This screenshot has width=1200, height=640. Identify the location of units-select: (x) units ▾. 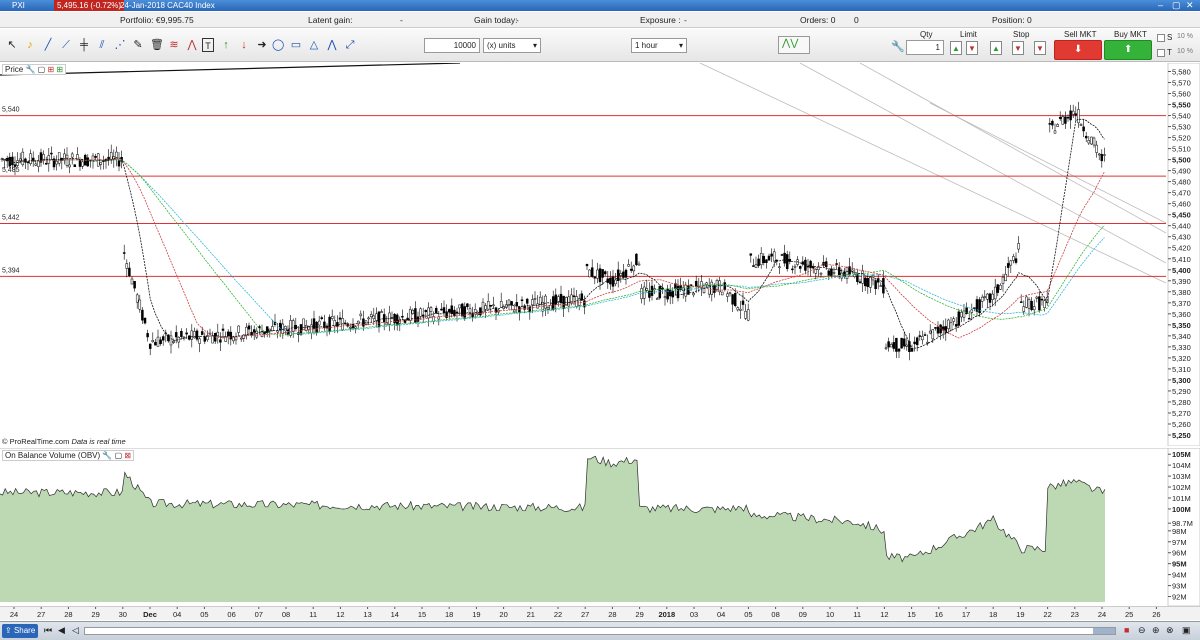
(512, 45).